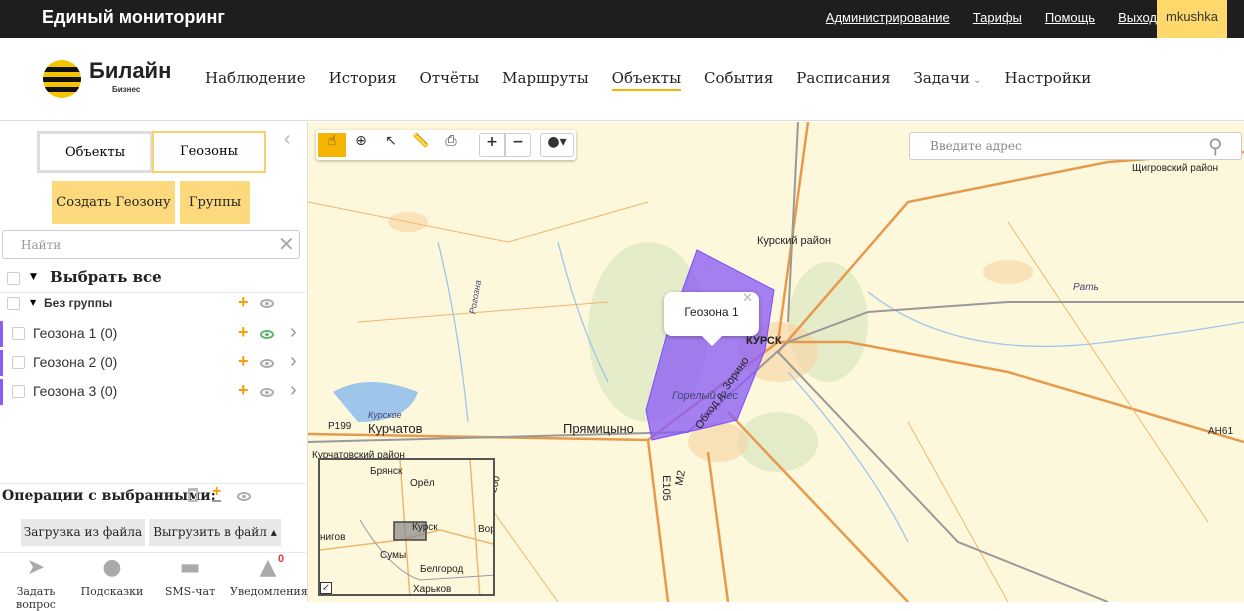 This screenshot has width=1244, height=611. Describe the element at coordinates (286, 244) in the screenshot. I see `clear-search-icon: ✕` at that location.